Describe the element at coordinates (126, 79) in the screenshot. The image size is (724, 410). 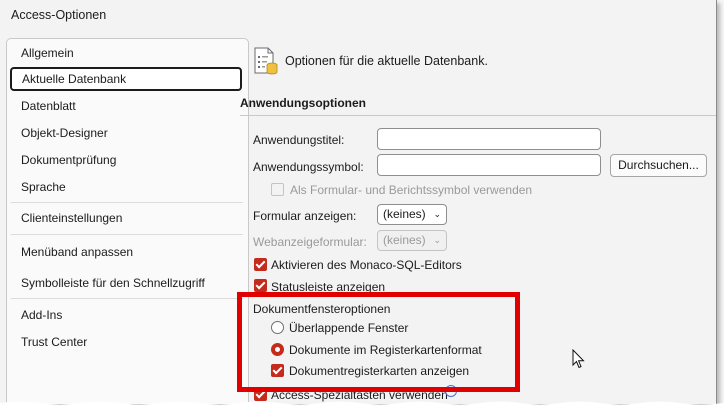
I see `nav-item-aktuelle-datenbank: Aktuelle Datenbank` at that location.